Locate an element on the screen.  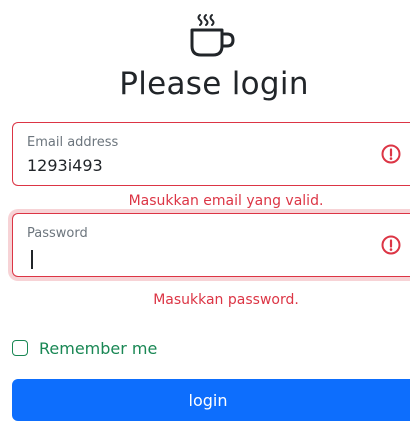
remember-me: Remember me is located at coordinates (84, 348).